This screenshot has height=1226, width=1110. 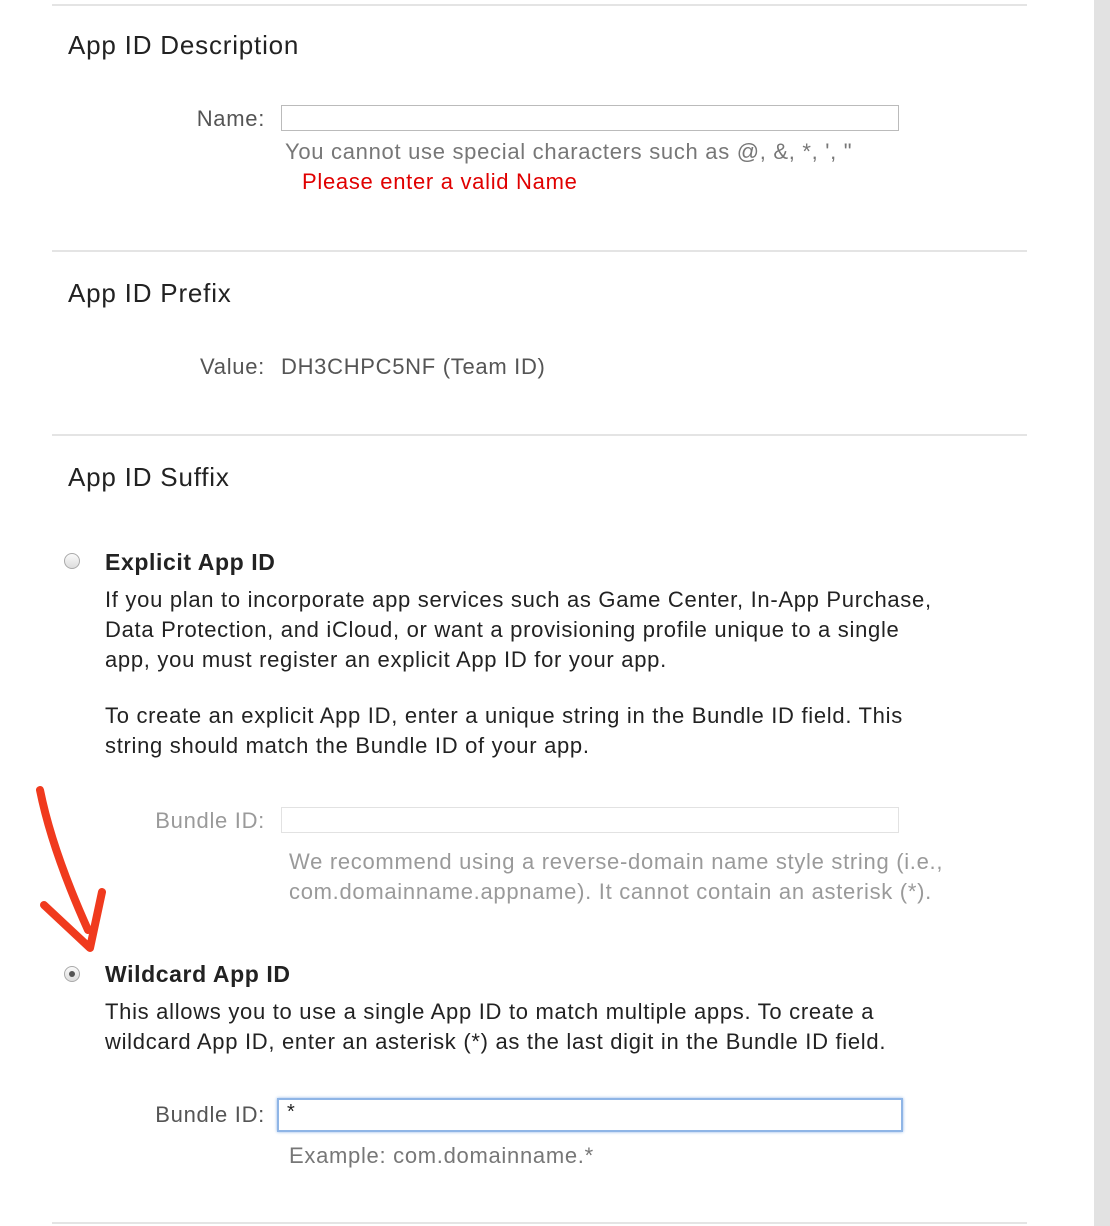 What do you see at coordinates (210, 1114) in the screenshot?
I see `wildcard-bundle-label: Bundle ID:` at bounding box center [210, 1114].